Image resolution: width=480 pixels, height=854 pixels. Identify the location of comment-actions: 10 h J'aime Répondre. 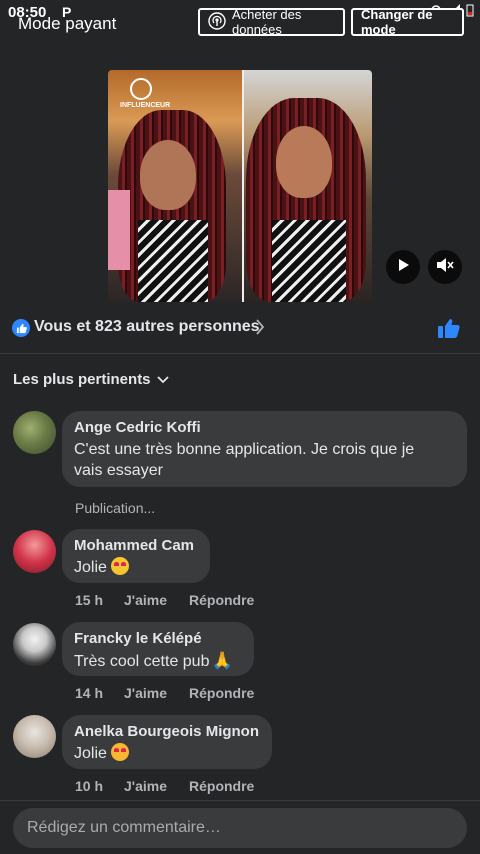
(164, 786).